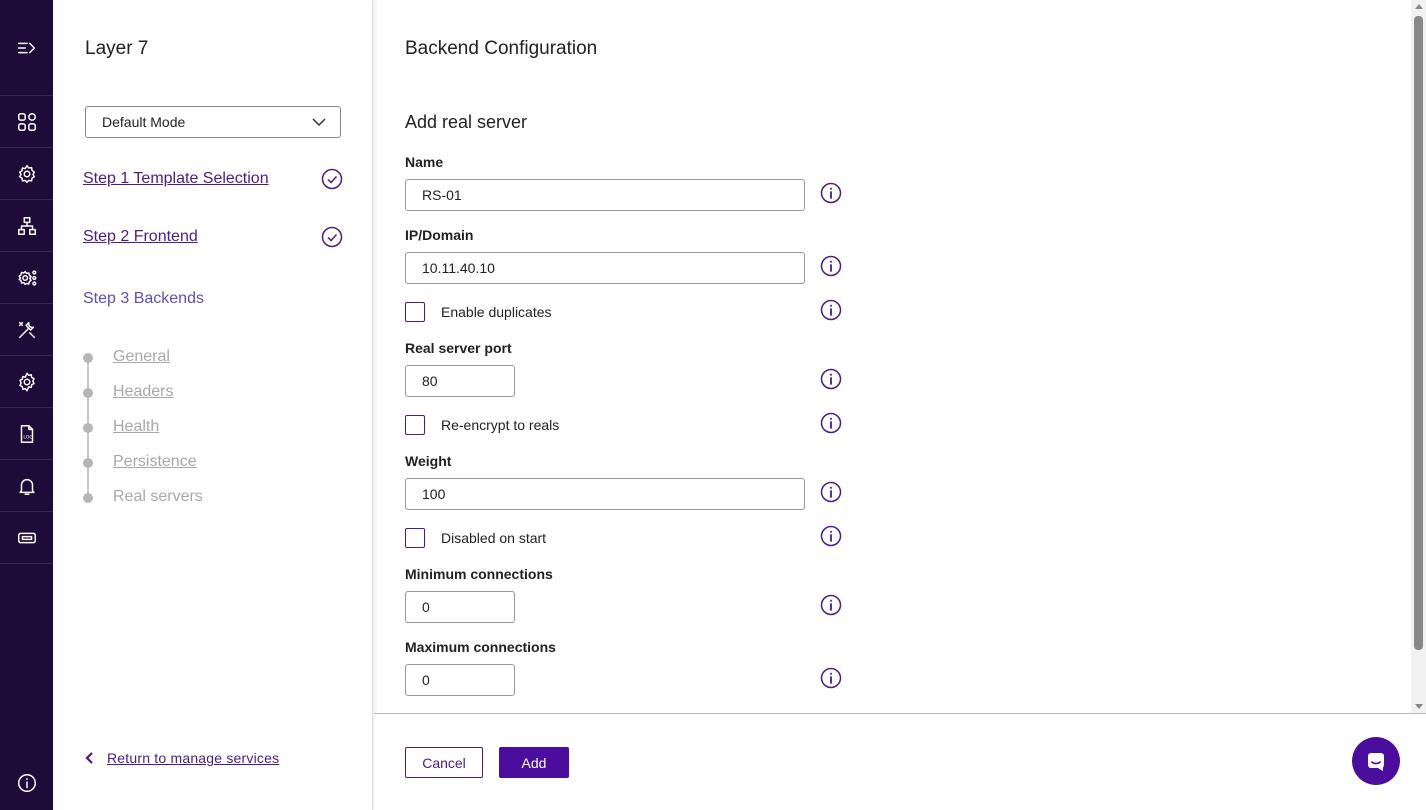  What do you see at coordinates (605, 195) in the screenshot?
I see `name-input` at bounding box center [605, 195].